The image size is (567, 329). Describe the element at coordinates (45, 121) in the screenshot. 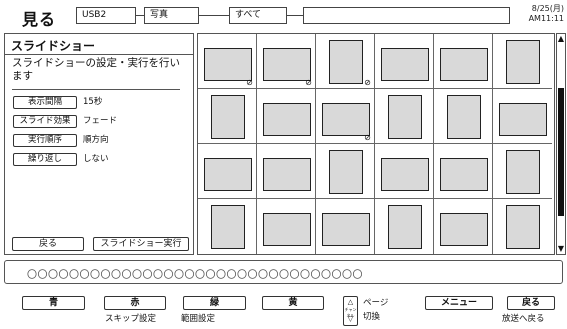

I see `effect-button: スライド効果` at that location.